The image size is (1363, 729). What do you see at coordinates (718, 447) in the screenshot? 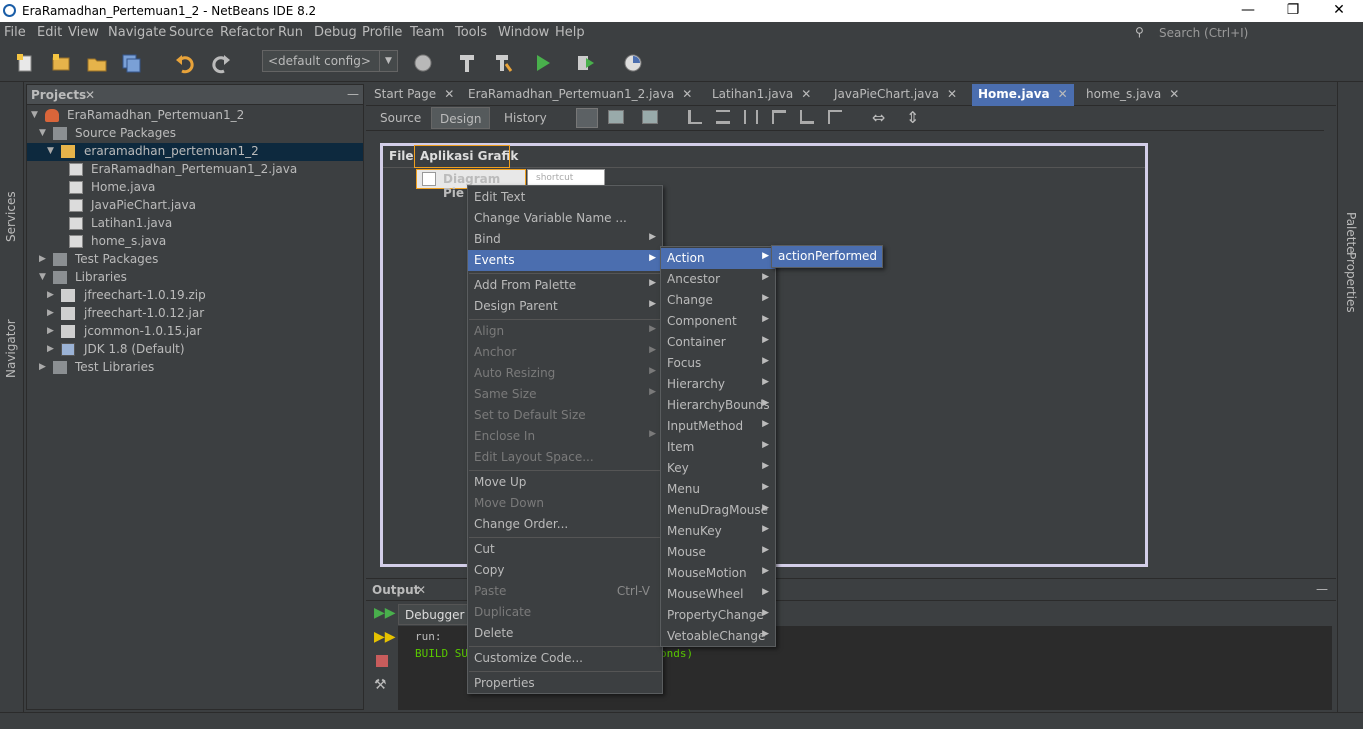
I see `event-item-item: Item ▶` at bounding box center [718, 447].